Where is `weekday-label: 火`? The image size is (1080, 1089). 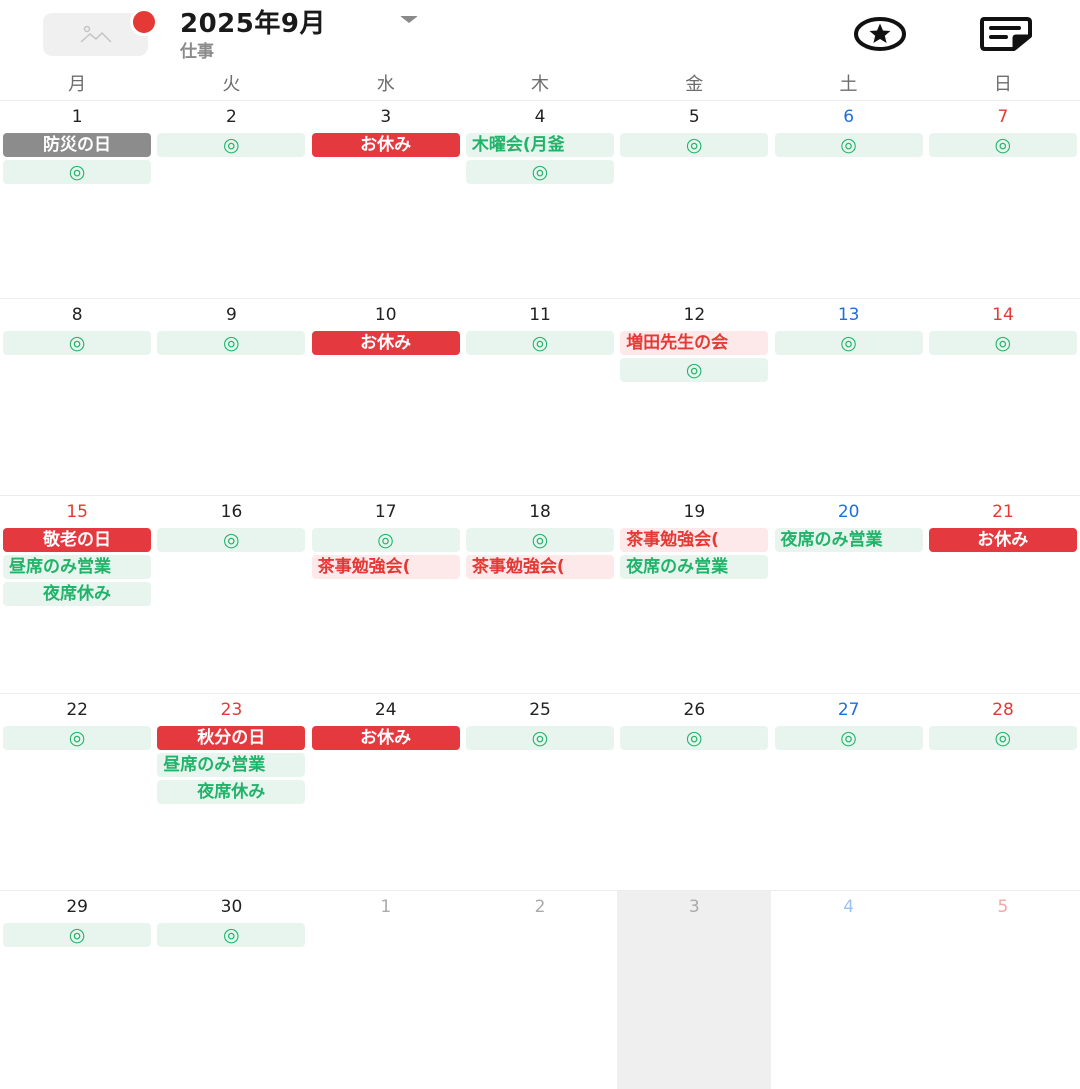
weekday-label: 火 is located at coordinates (231, 84).